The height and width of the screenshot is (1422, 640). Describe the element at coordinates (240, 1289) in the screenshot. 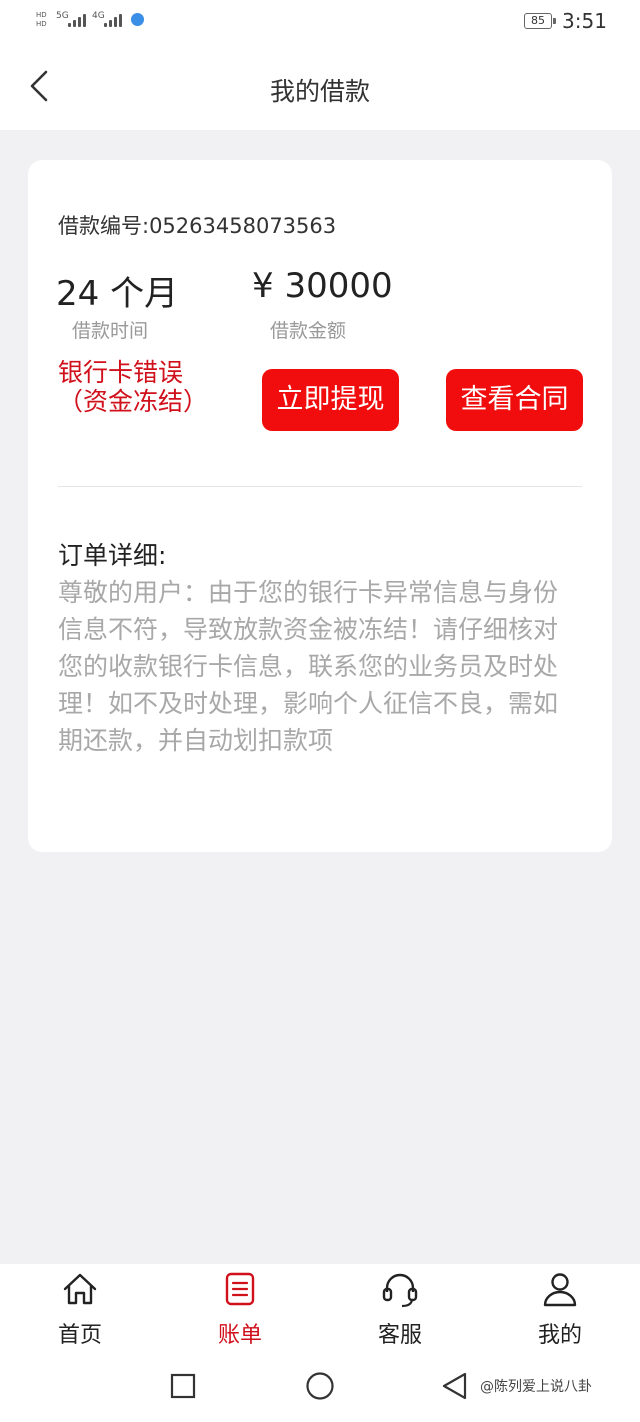

I see `bill-icon` at that location.